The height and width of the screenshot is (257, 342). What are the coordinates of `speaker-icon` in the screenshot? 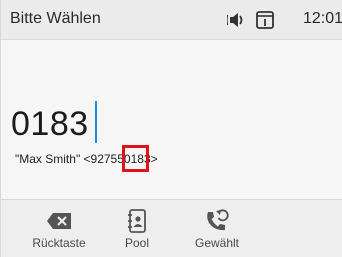 It's located at (238, 20).